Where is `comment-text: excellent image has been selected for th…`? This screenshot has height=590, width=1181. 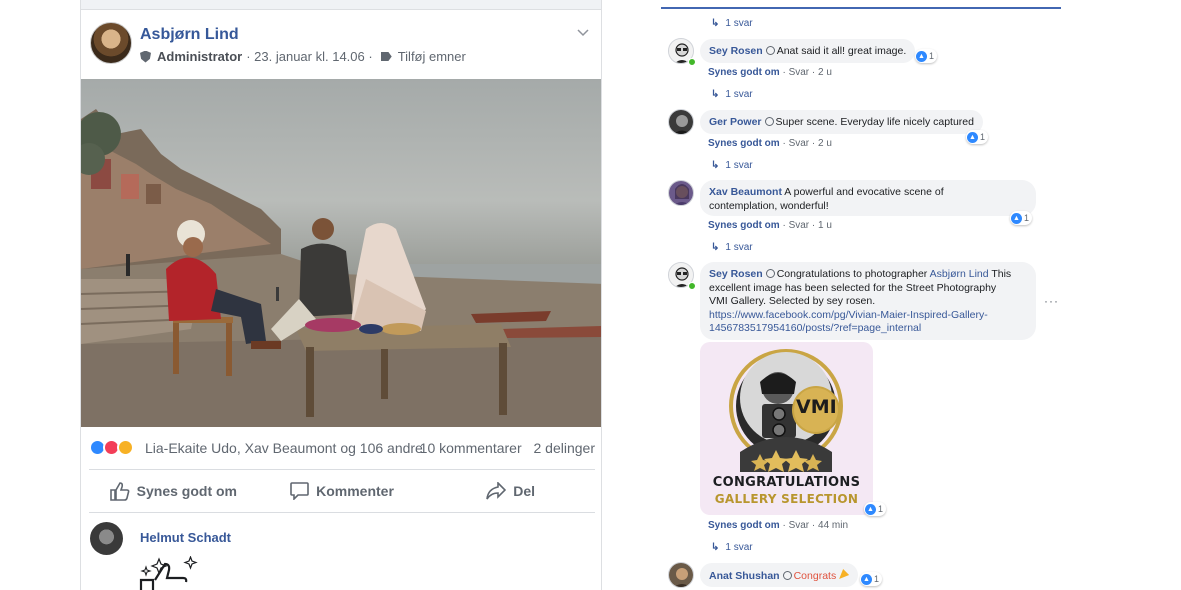
comment-text: excellent image has been selected for th… is located at coordinates (853, 287).